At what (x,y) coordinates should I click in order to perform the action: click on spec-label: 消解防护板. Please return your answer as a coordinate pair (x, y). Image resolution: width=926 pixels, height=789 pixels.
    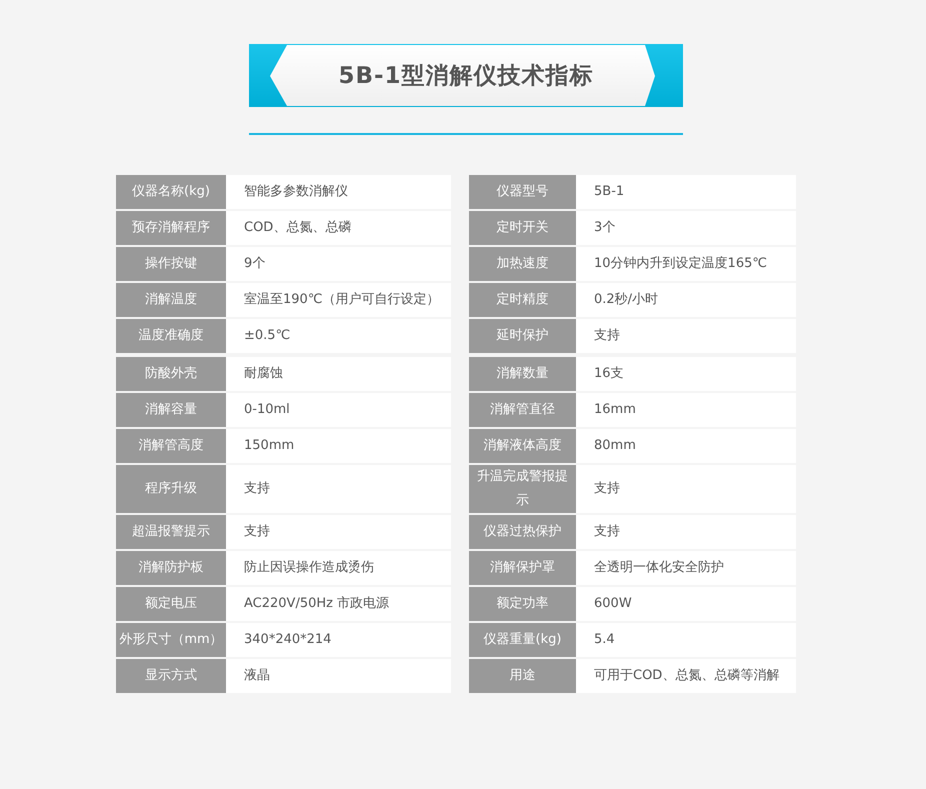
    Looking at the image, I should click on (171, 568).